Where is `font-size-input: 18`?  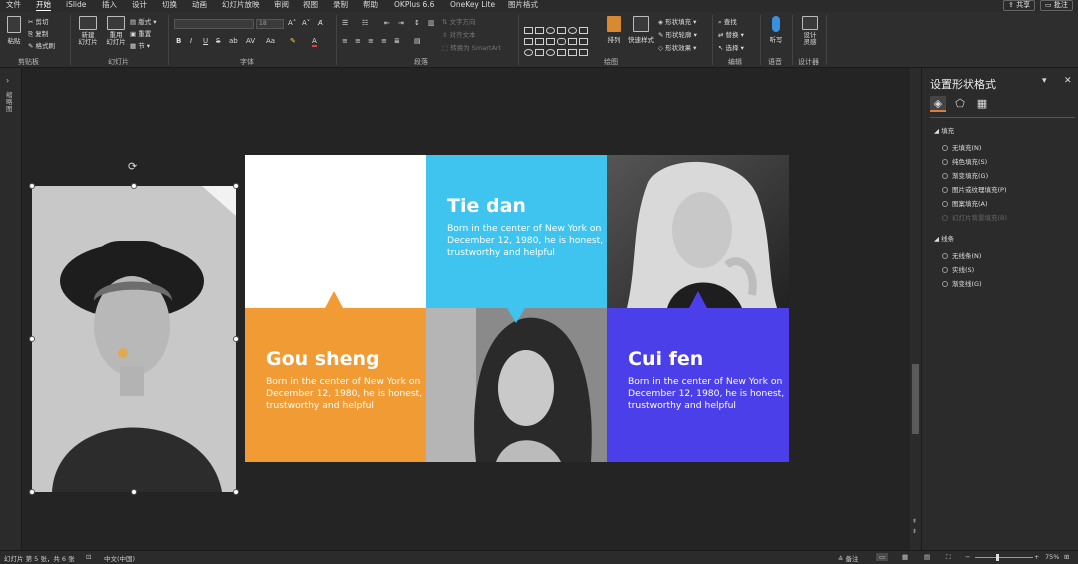
font-size-input: 18 is located at coordinates (270, 24).